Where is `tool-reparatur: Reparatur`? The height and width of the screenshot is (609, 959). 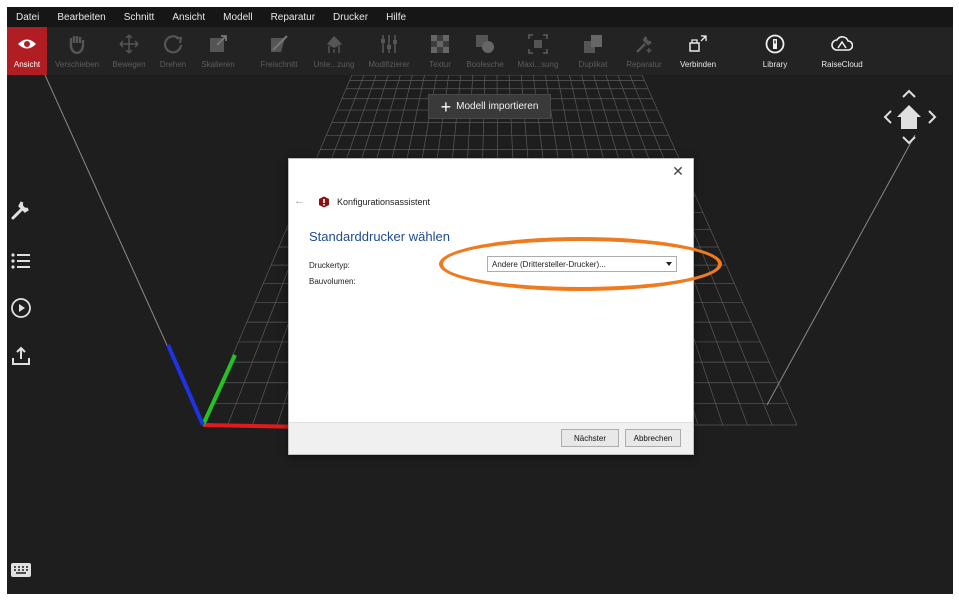 tool-reparatur: Reparatur is located at coordinates (644, 51).